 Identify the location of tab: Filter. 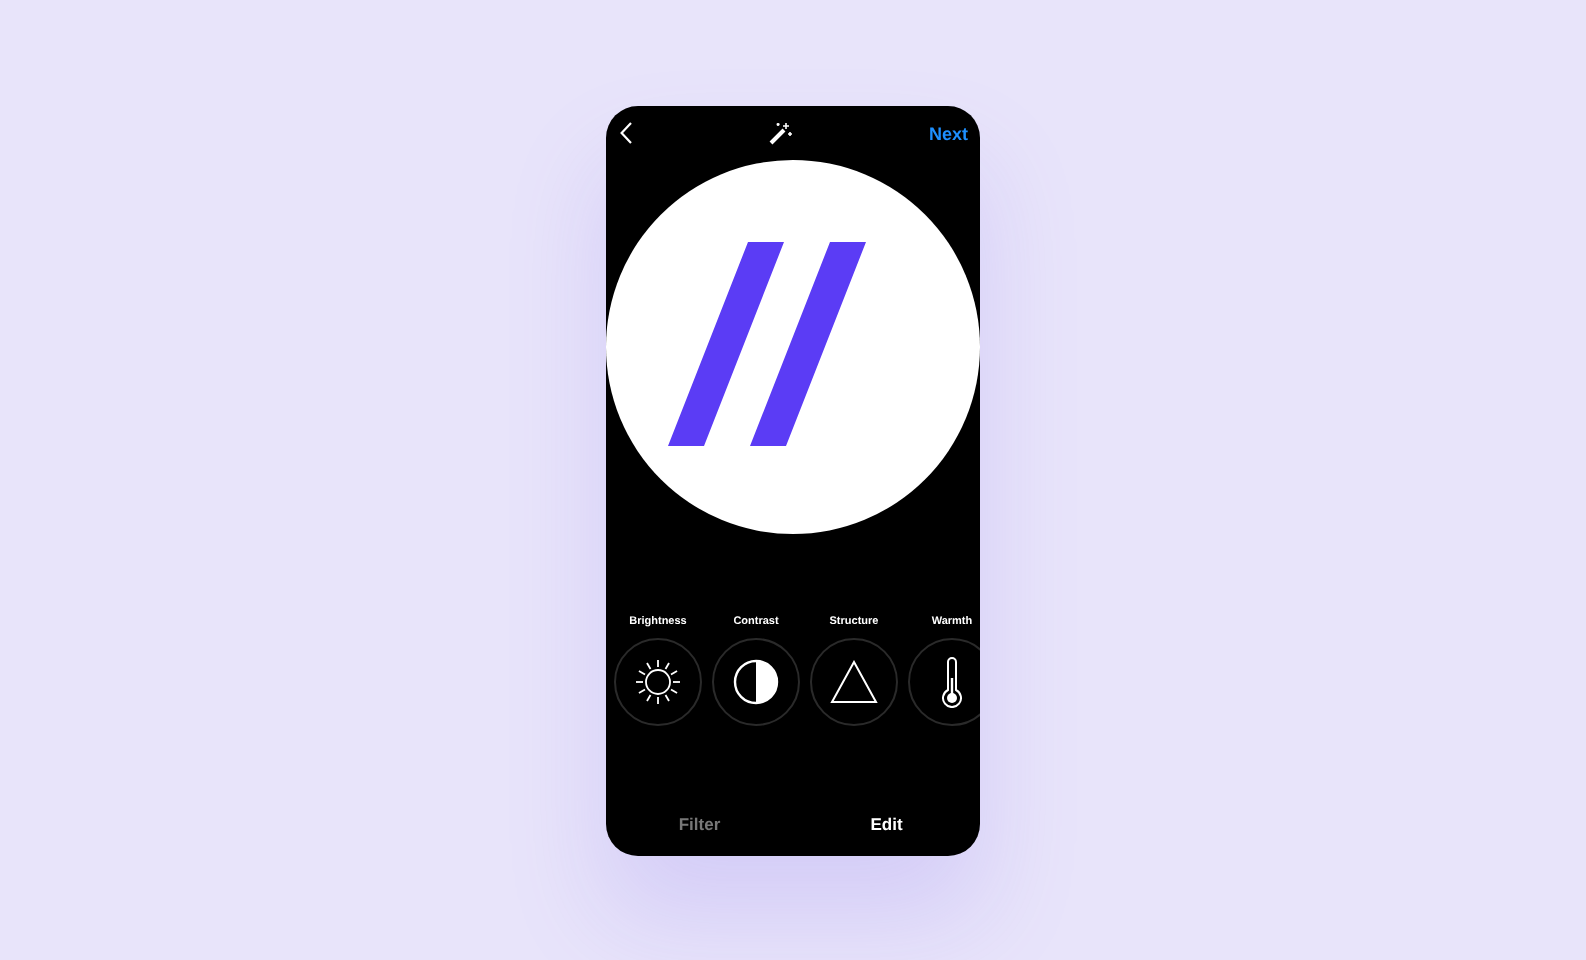
(699, 824).